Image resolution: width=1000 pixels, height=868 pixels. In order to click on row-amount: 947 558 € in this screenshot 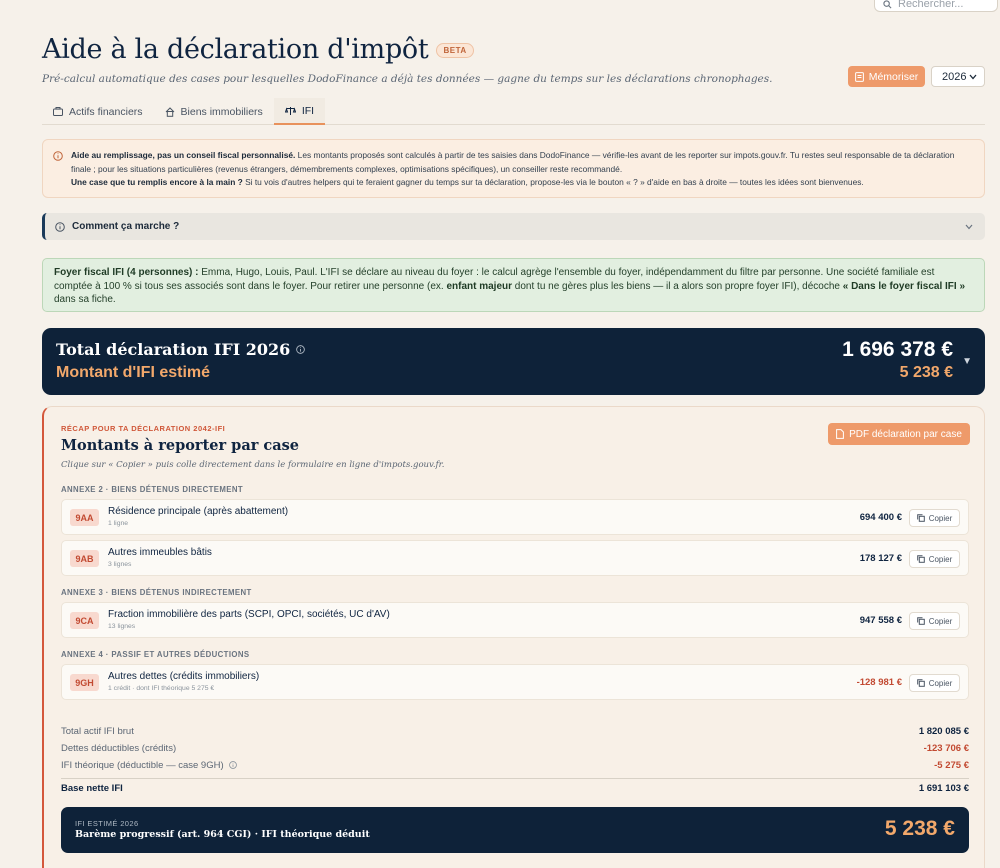, I will do `click(880, 620)`.